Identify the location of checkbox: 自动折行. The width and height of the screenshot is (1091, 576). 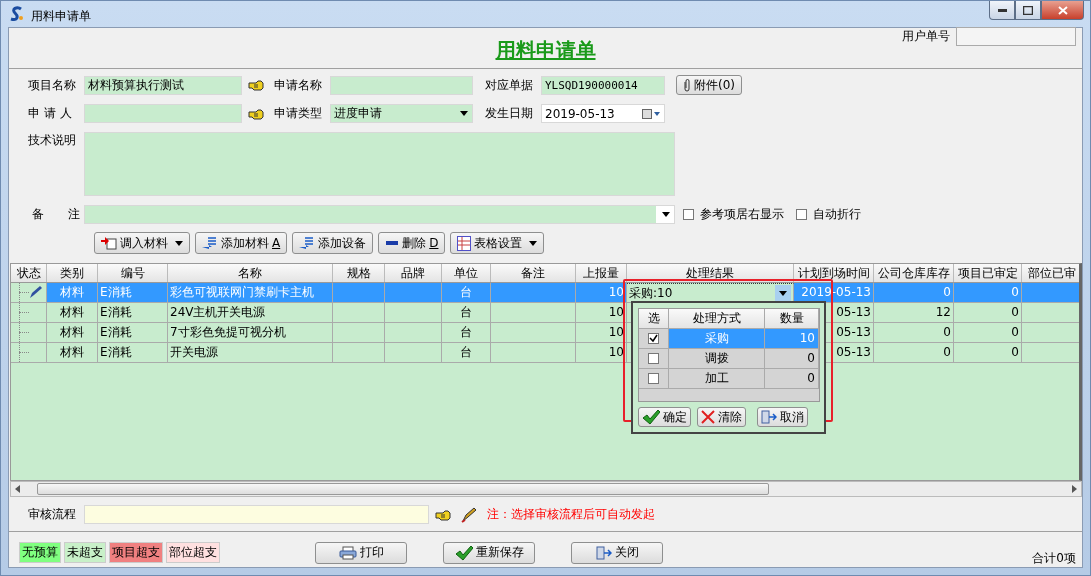
(828, 214).